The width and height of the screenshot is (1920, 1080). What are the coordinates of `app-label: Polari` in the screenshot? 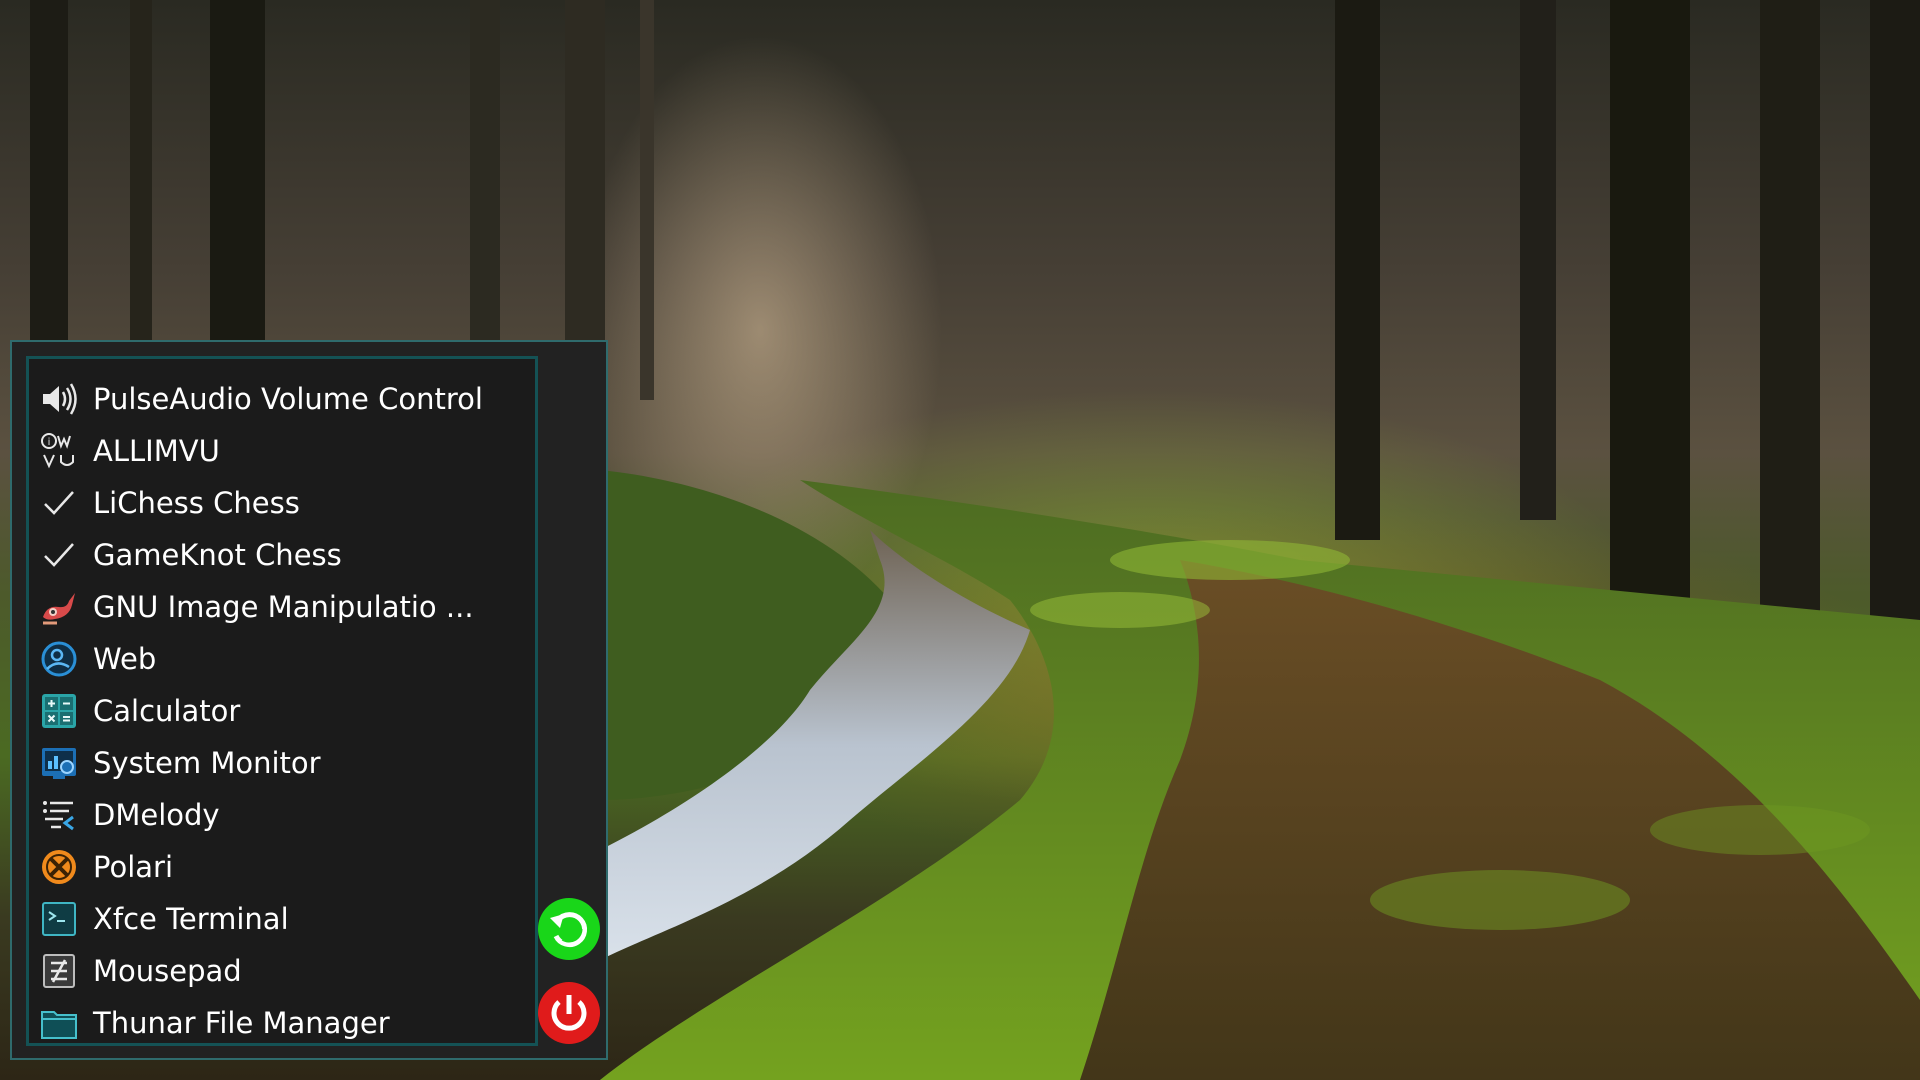 It's located at (133, 867).